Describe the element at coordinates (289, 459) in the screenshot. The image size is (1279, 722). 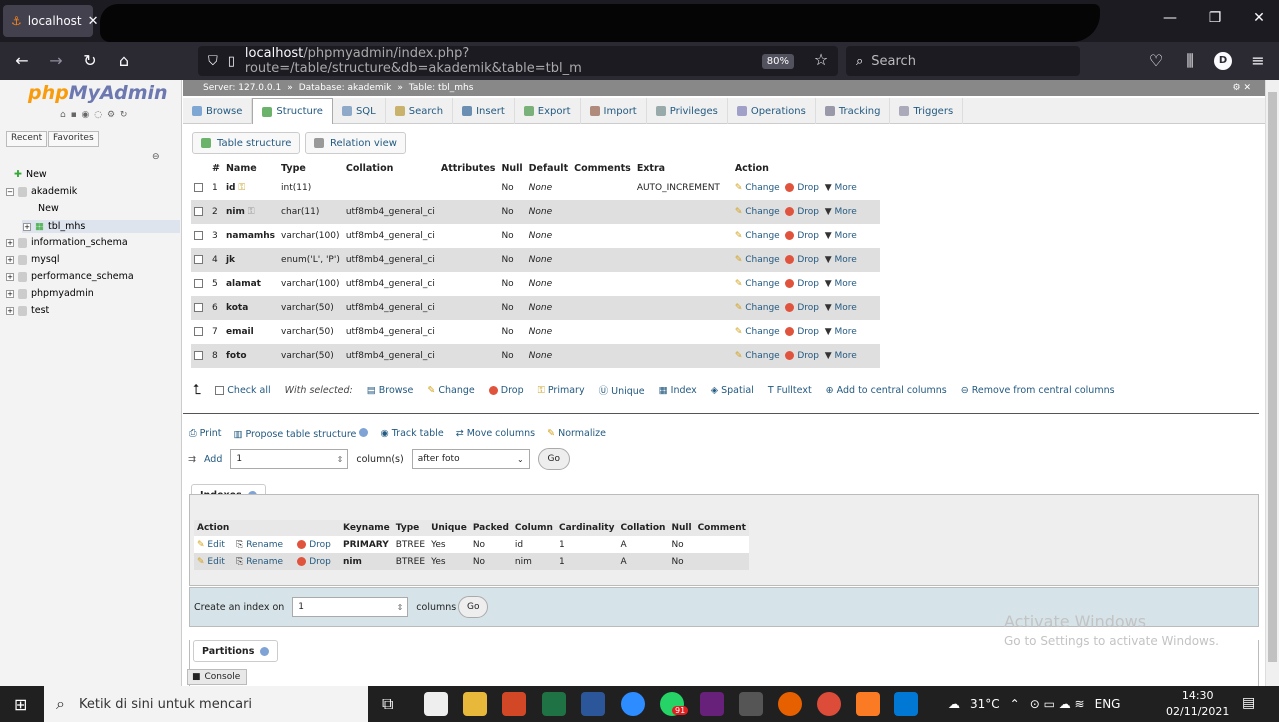
I see `add-count-input: 1 ⇕` at that location.